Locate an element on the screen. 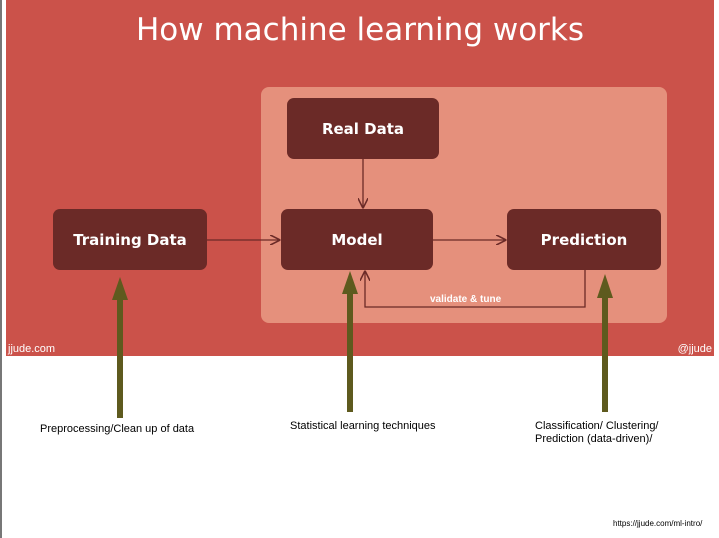 The height and width of the screenshot is (538, 719). source-url: https://jjude.com/ml-intro/ is located at coordinates (658, 523).